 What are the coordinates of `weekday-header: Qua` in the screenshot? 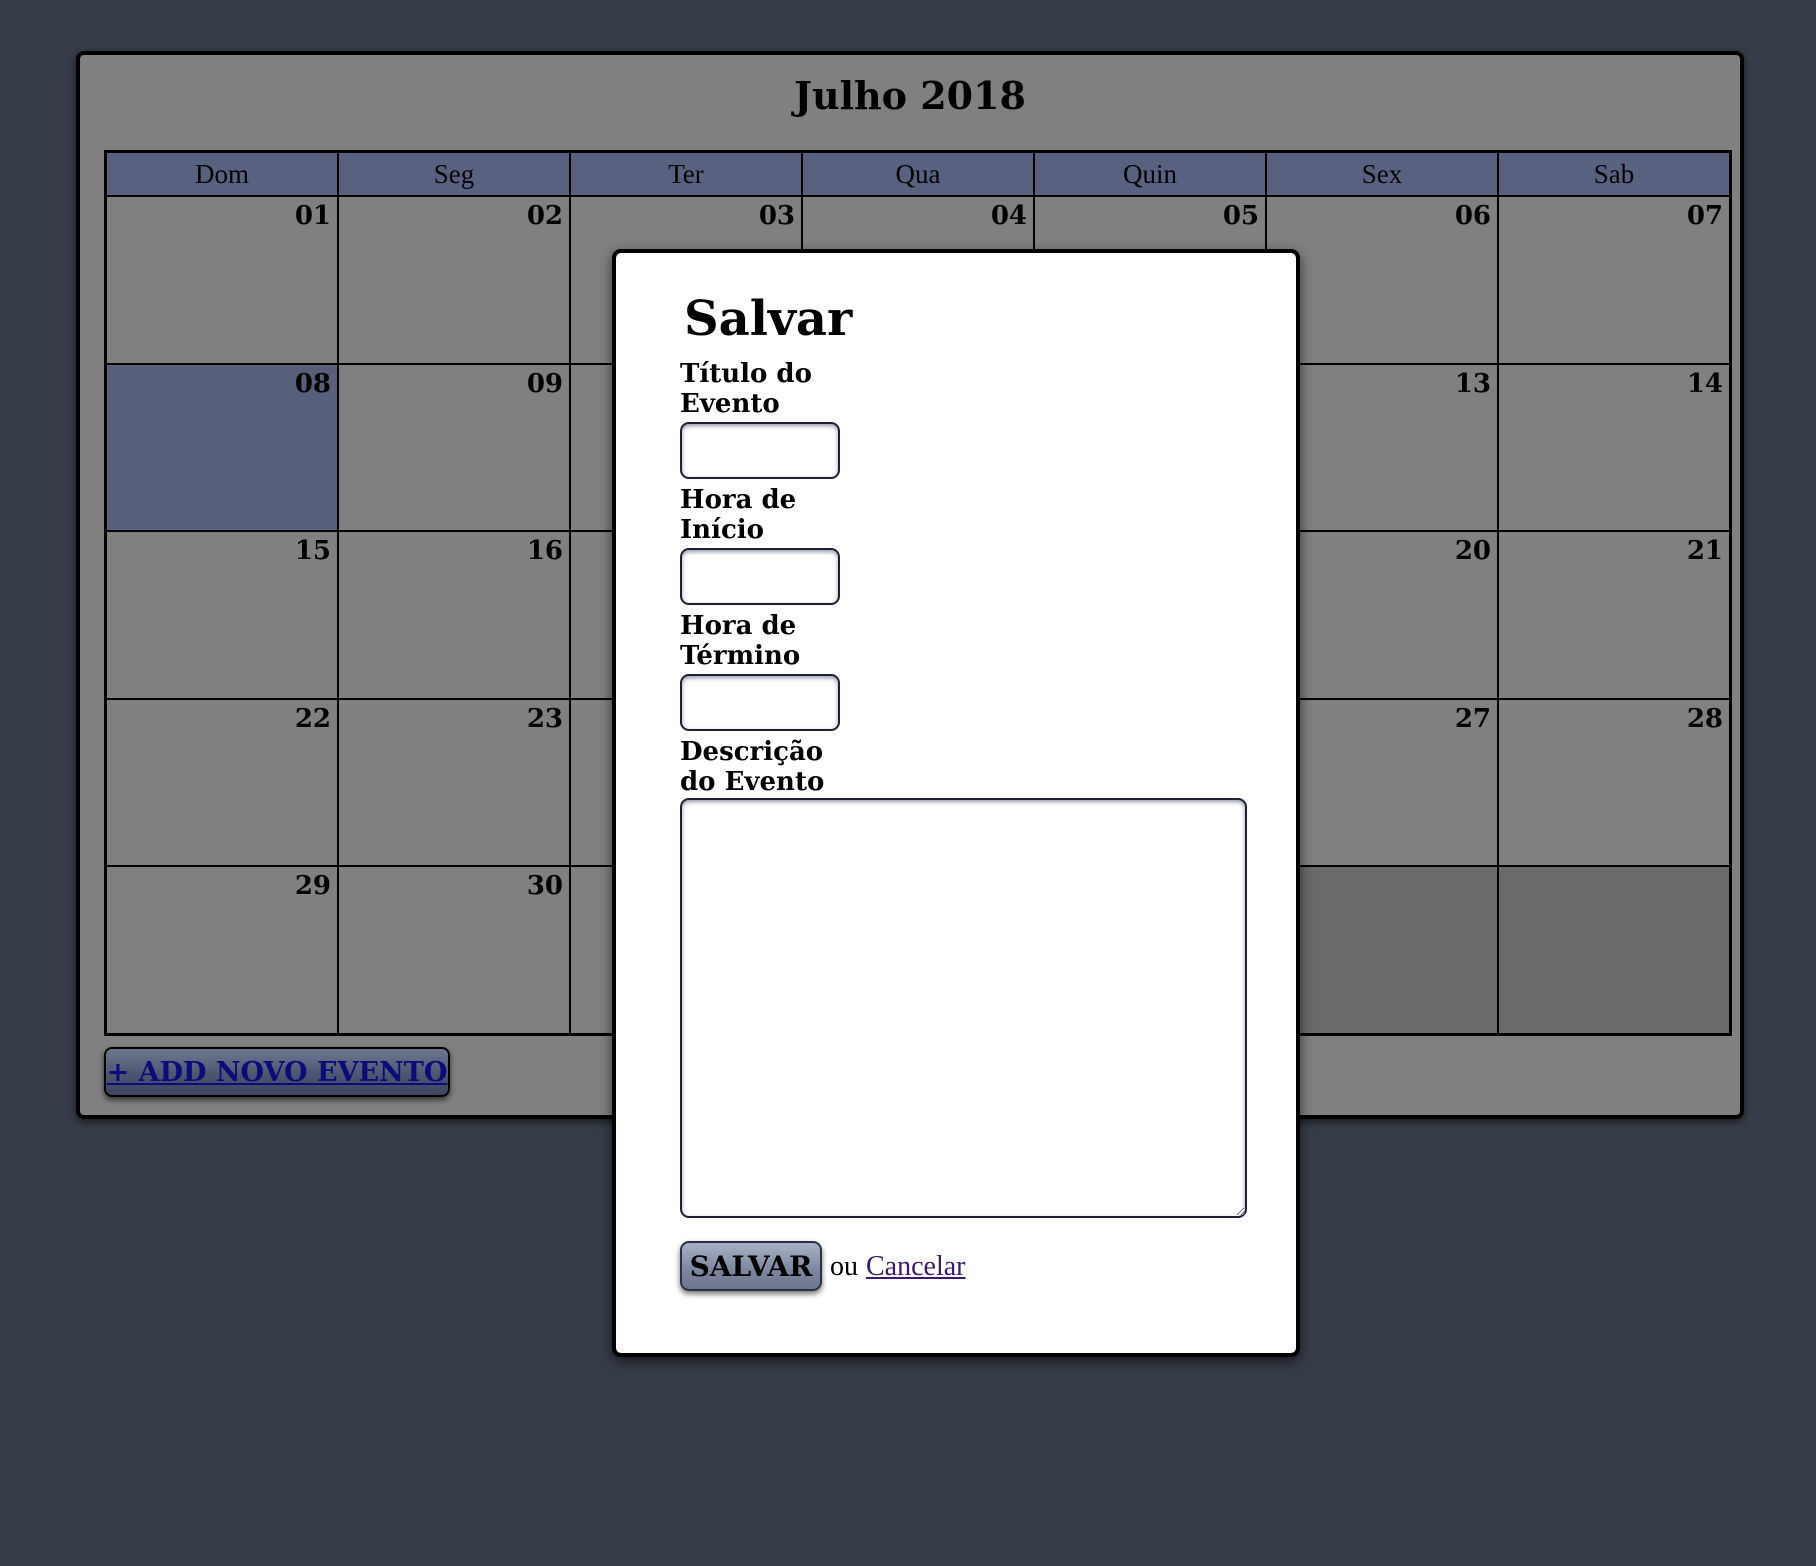 It's located at (918, 174).